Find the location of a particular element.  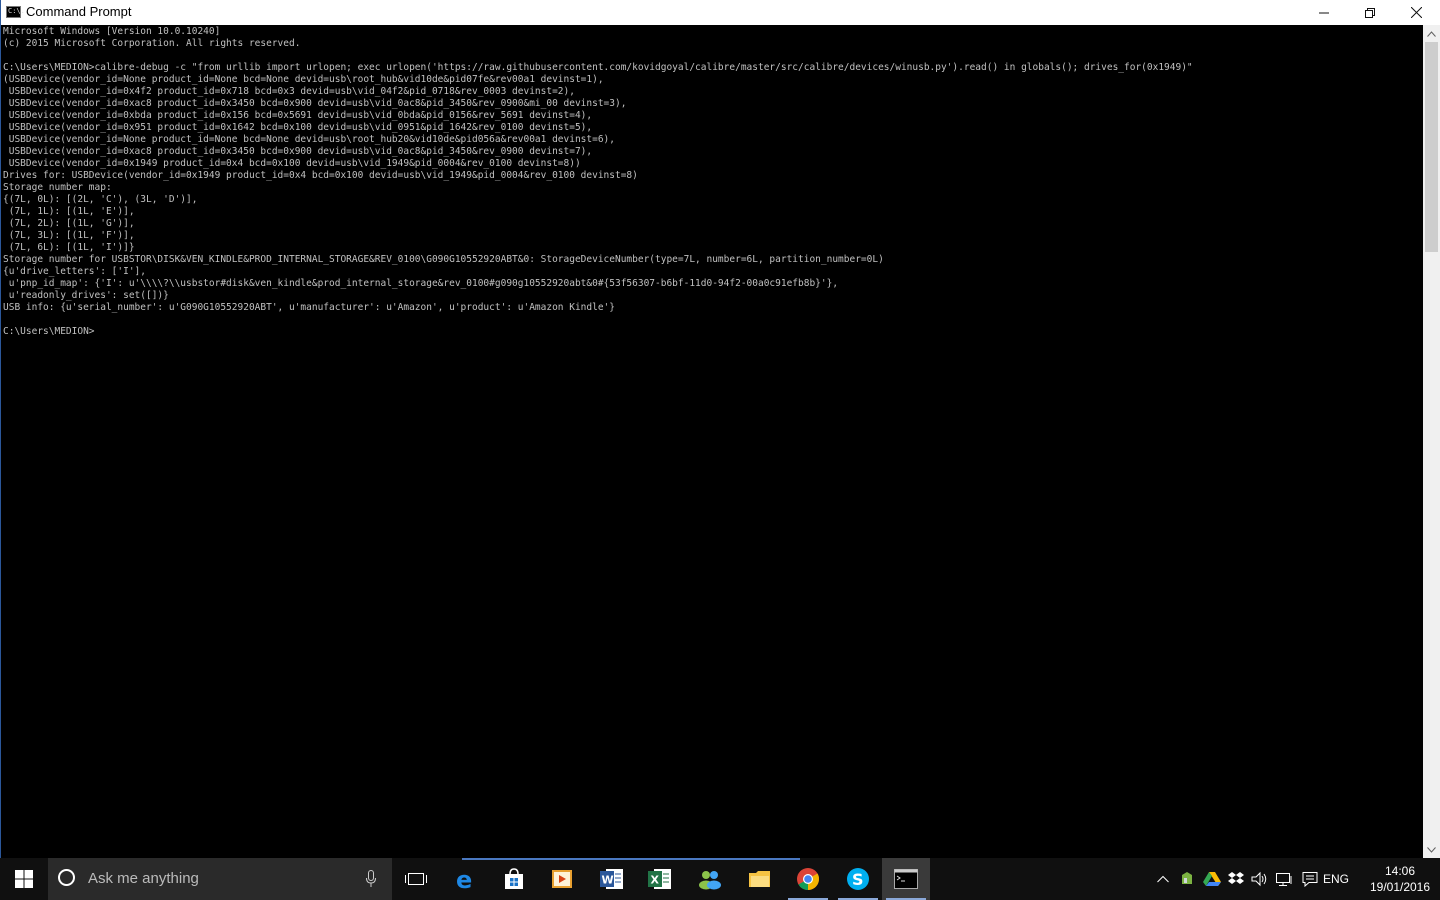

restore-button is located at coordinates (1370, 12).